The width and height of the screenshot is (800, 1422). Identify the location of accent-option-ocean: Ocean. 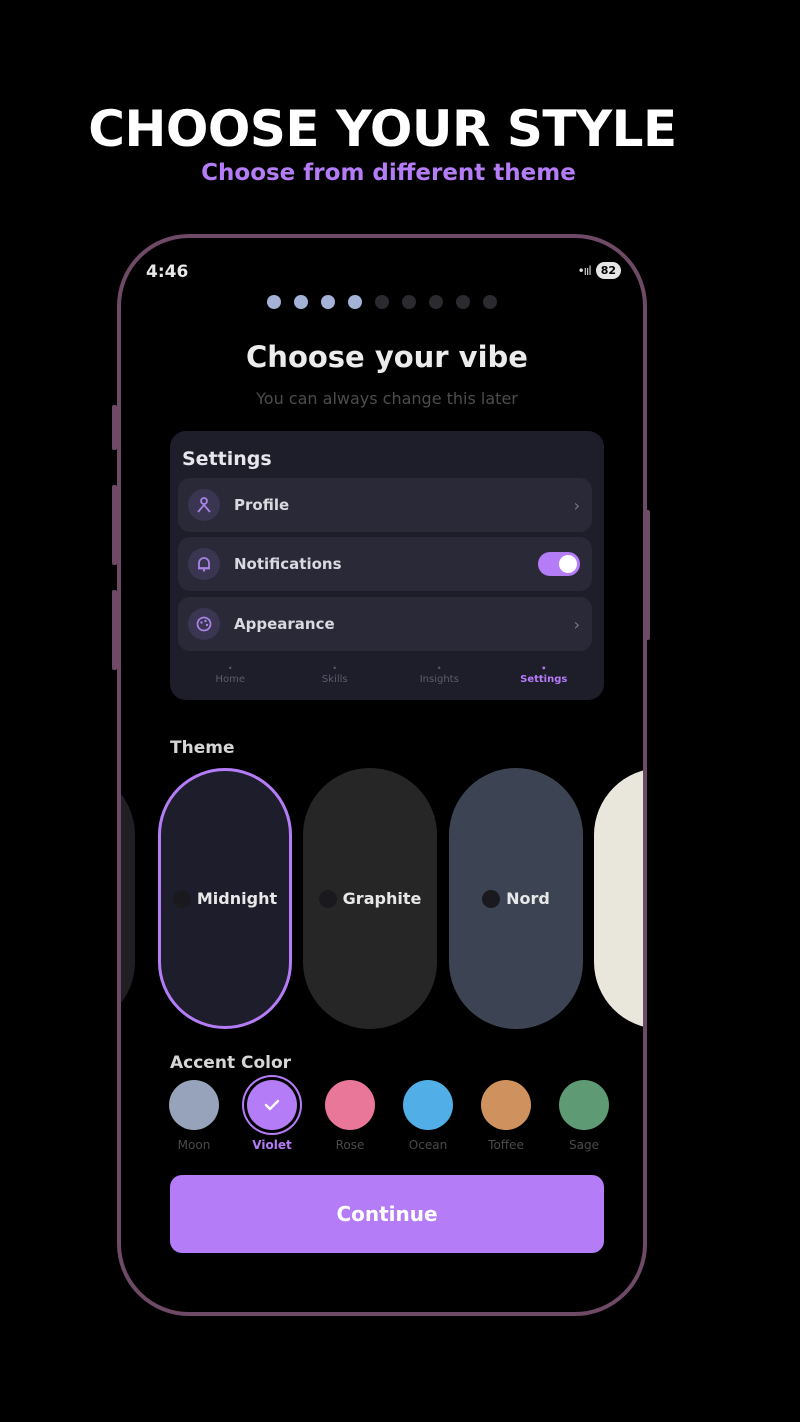
(428, 1116).